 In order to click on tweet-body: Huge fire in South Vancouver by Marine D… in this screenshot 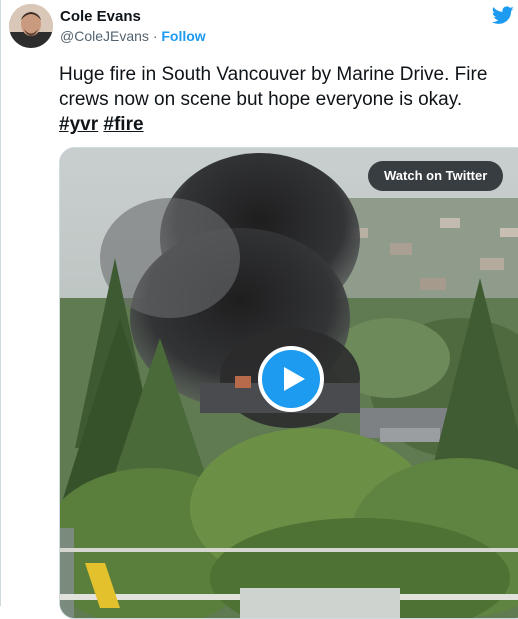, I will do `click(273, 87)`.